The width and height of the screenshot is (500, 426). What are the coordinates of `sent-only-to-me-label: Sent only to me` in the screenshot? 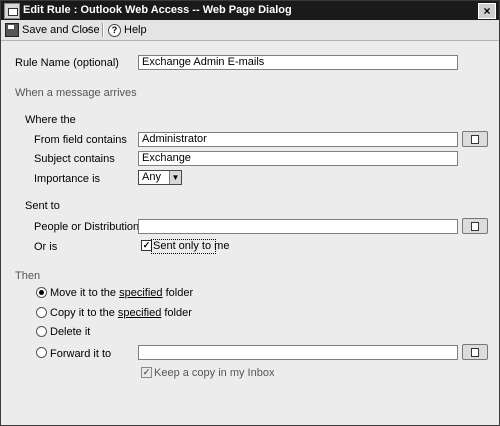 It's located at (191, 246).